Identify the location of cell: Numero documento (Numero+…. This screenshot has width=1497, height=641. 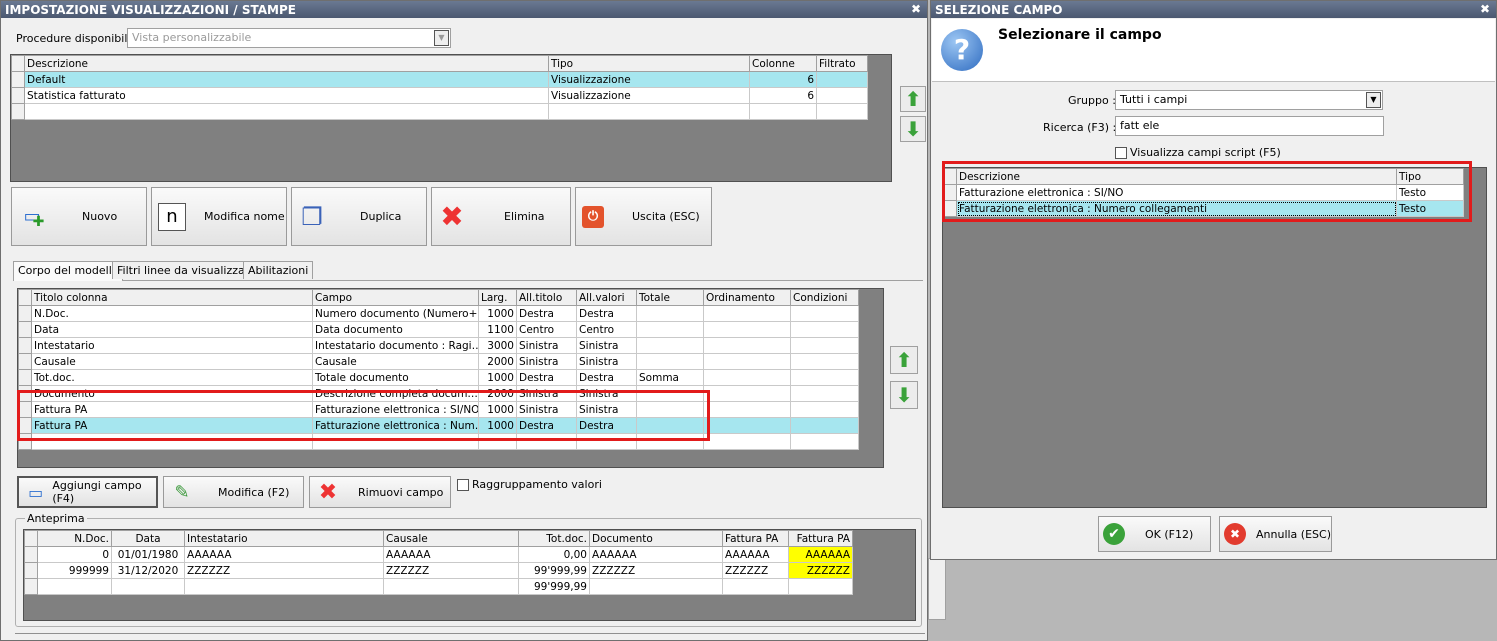
(395, 313).